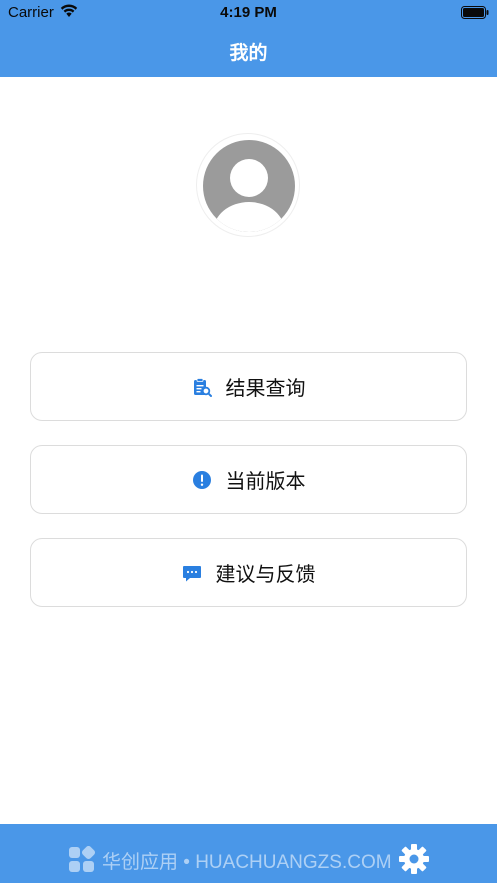  Describe the element at coordinates (191, 573) in the screenshot. I see `chat-bubble-icon` at that location.